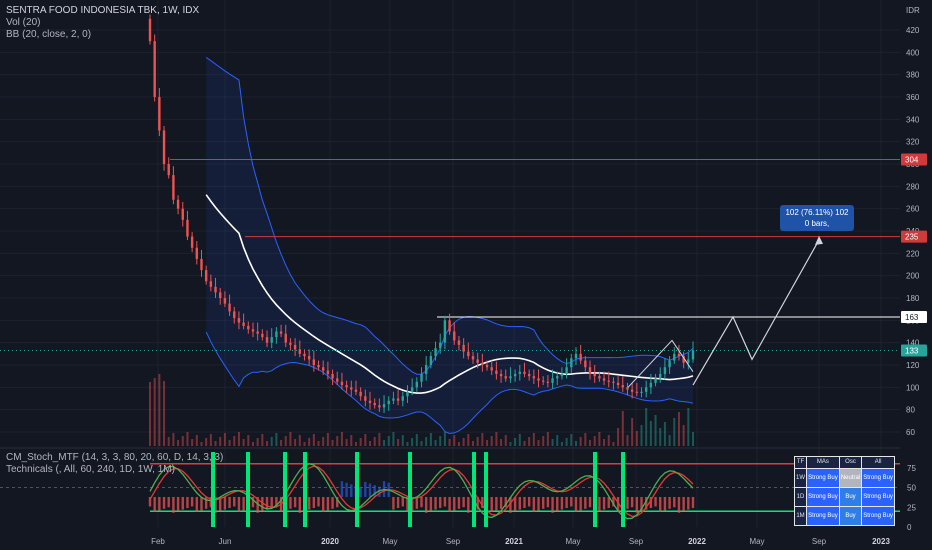 This screenshot has width=932, height=550. Describe the element at coordinates (912, 160) in the screenshot. I see `price-level-tag-label: 304` at that location.